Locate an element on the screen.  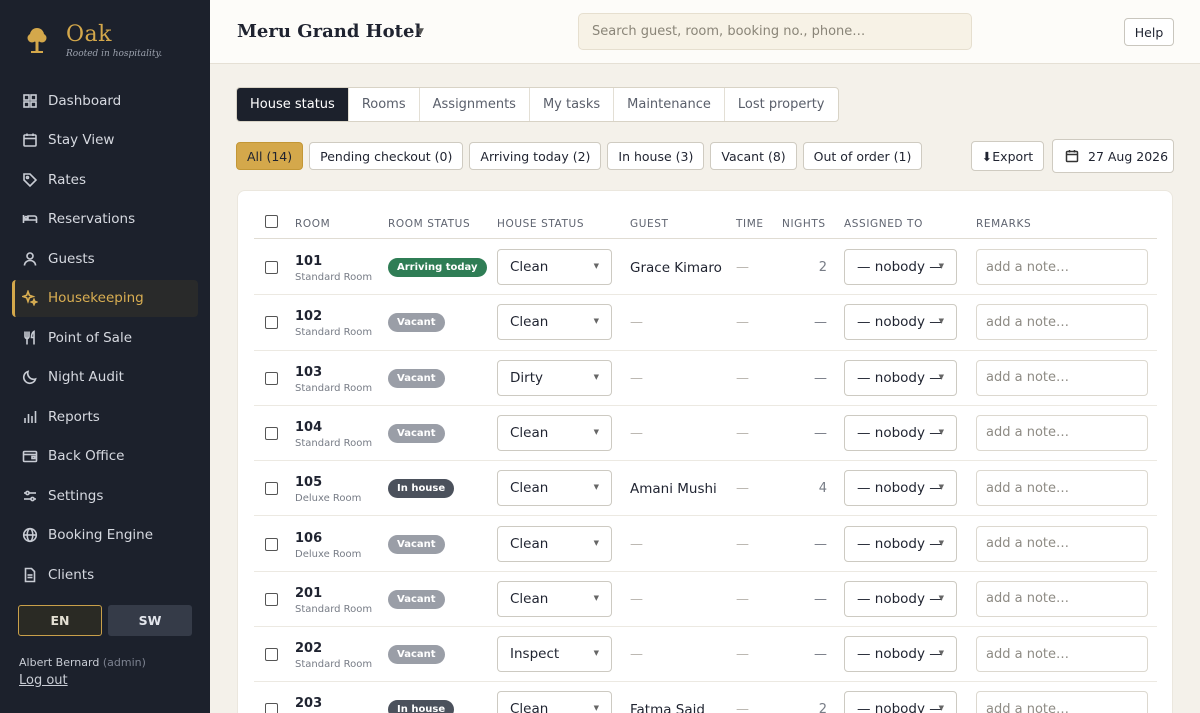
sidebar-item-dashboard: Dashboard is located at coordinates (105, 100).